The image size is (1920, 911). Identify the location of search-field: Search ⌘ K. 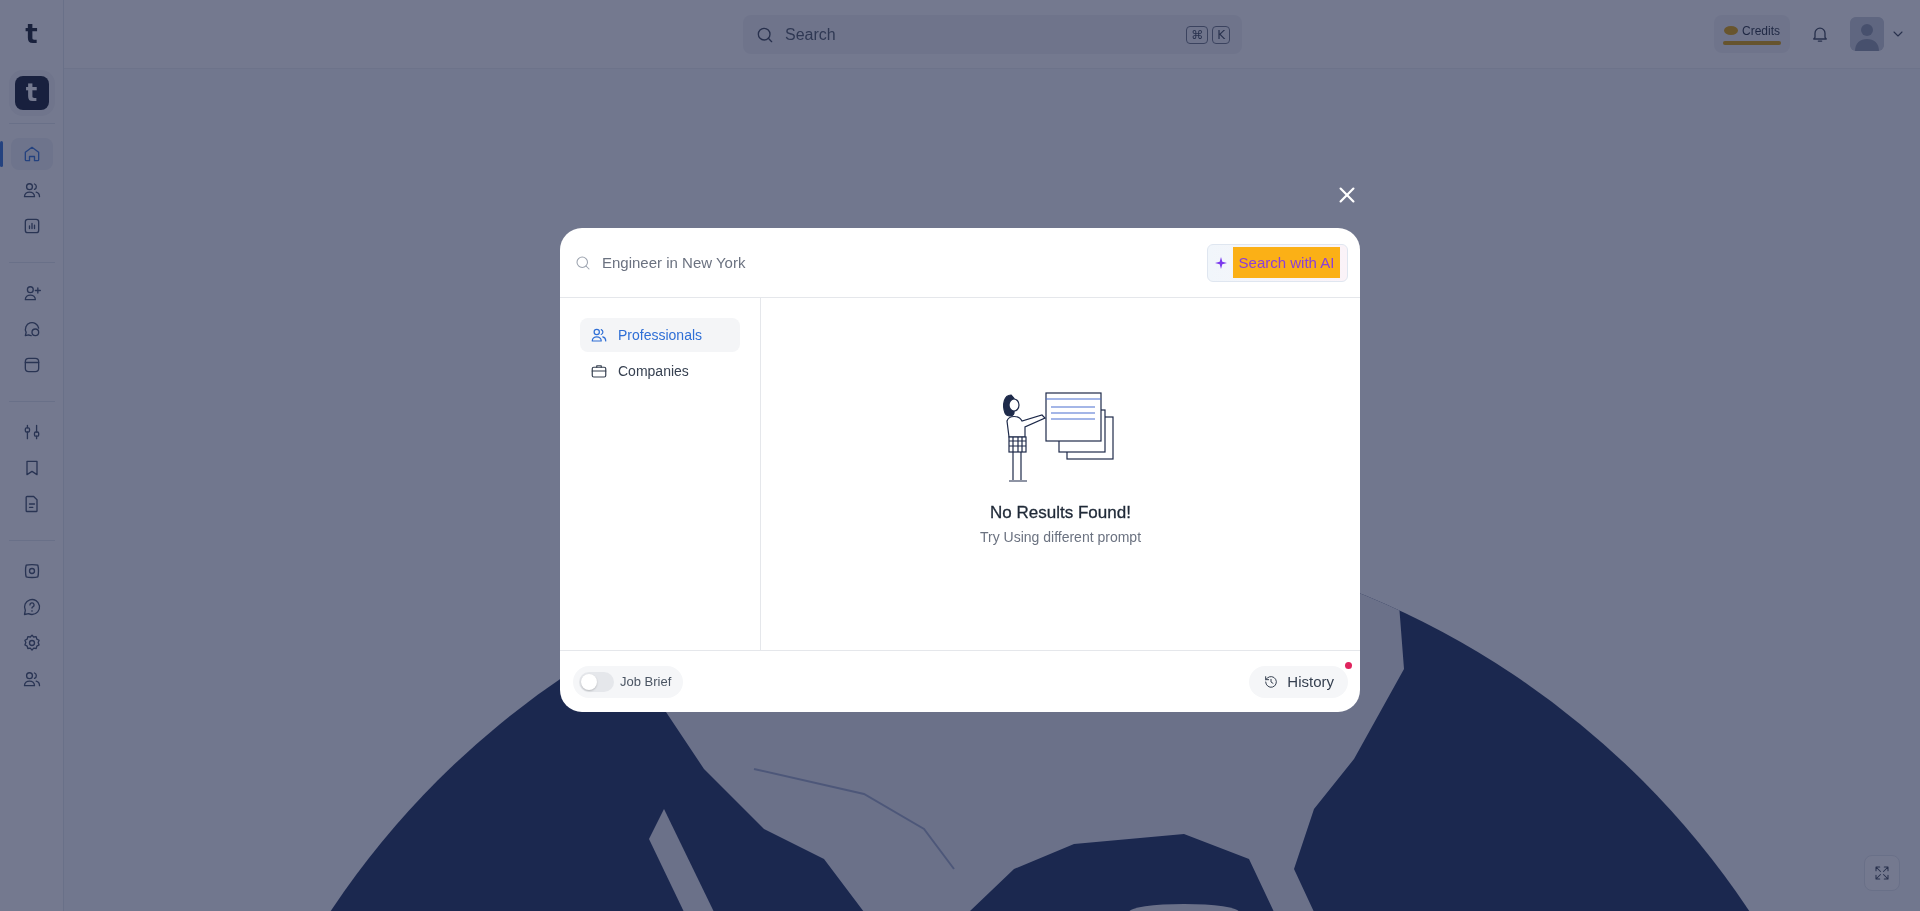
(992, 34).